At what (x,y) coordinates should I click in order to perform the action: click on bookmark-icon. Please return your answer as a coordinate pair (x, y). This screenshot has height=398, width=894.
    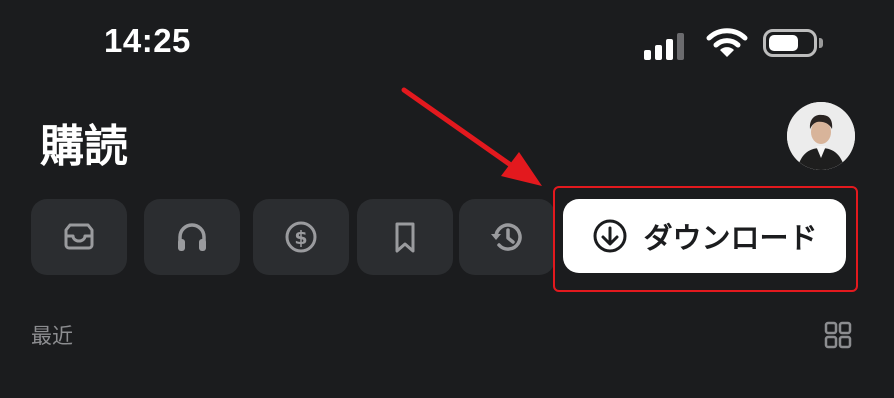
    Looking at the image, I should click on (405, 237).